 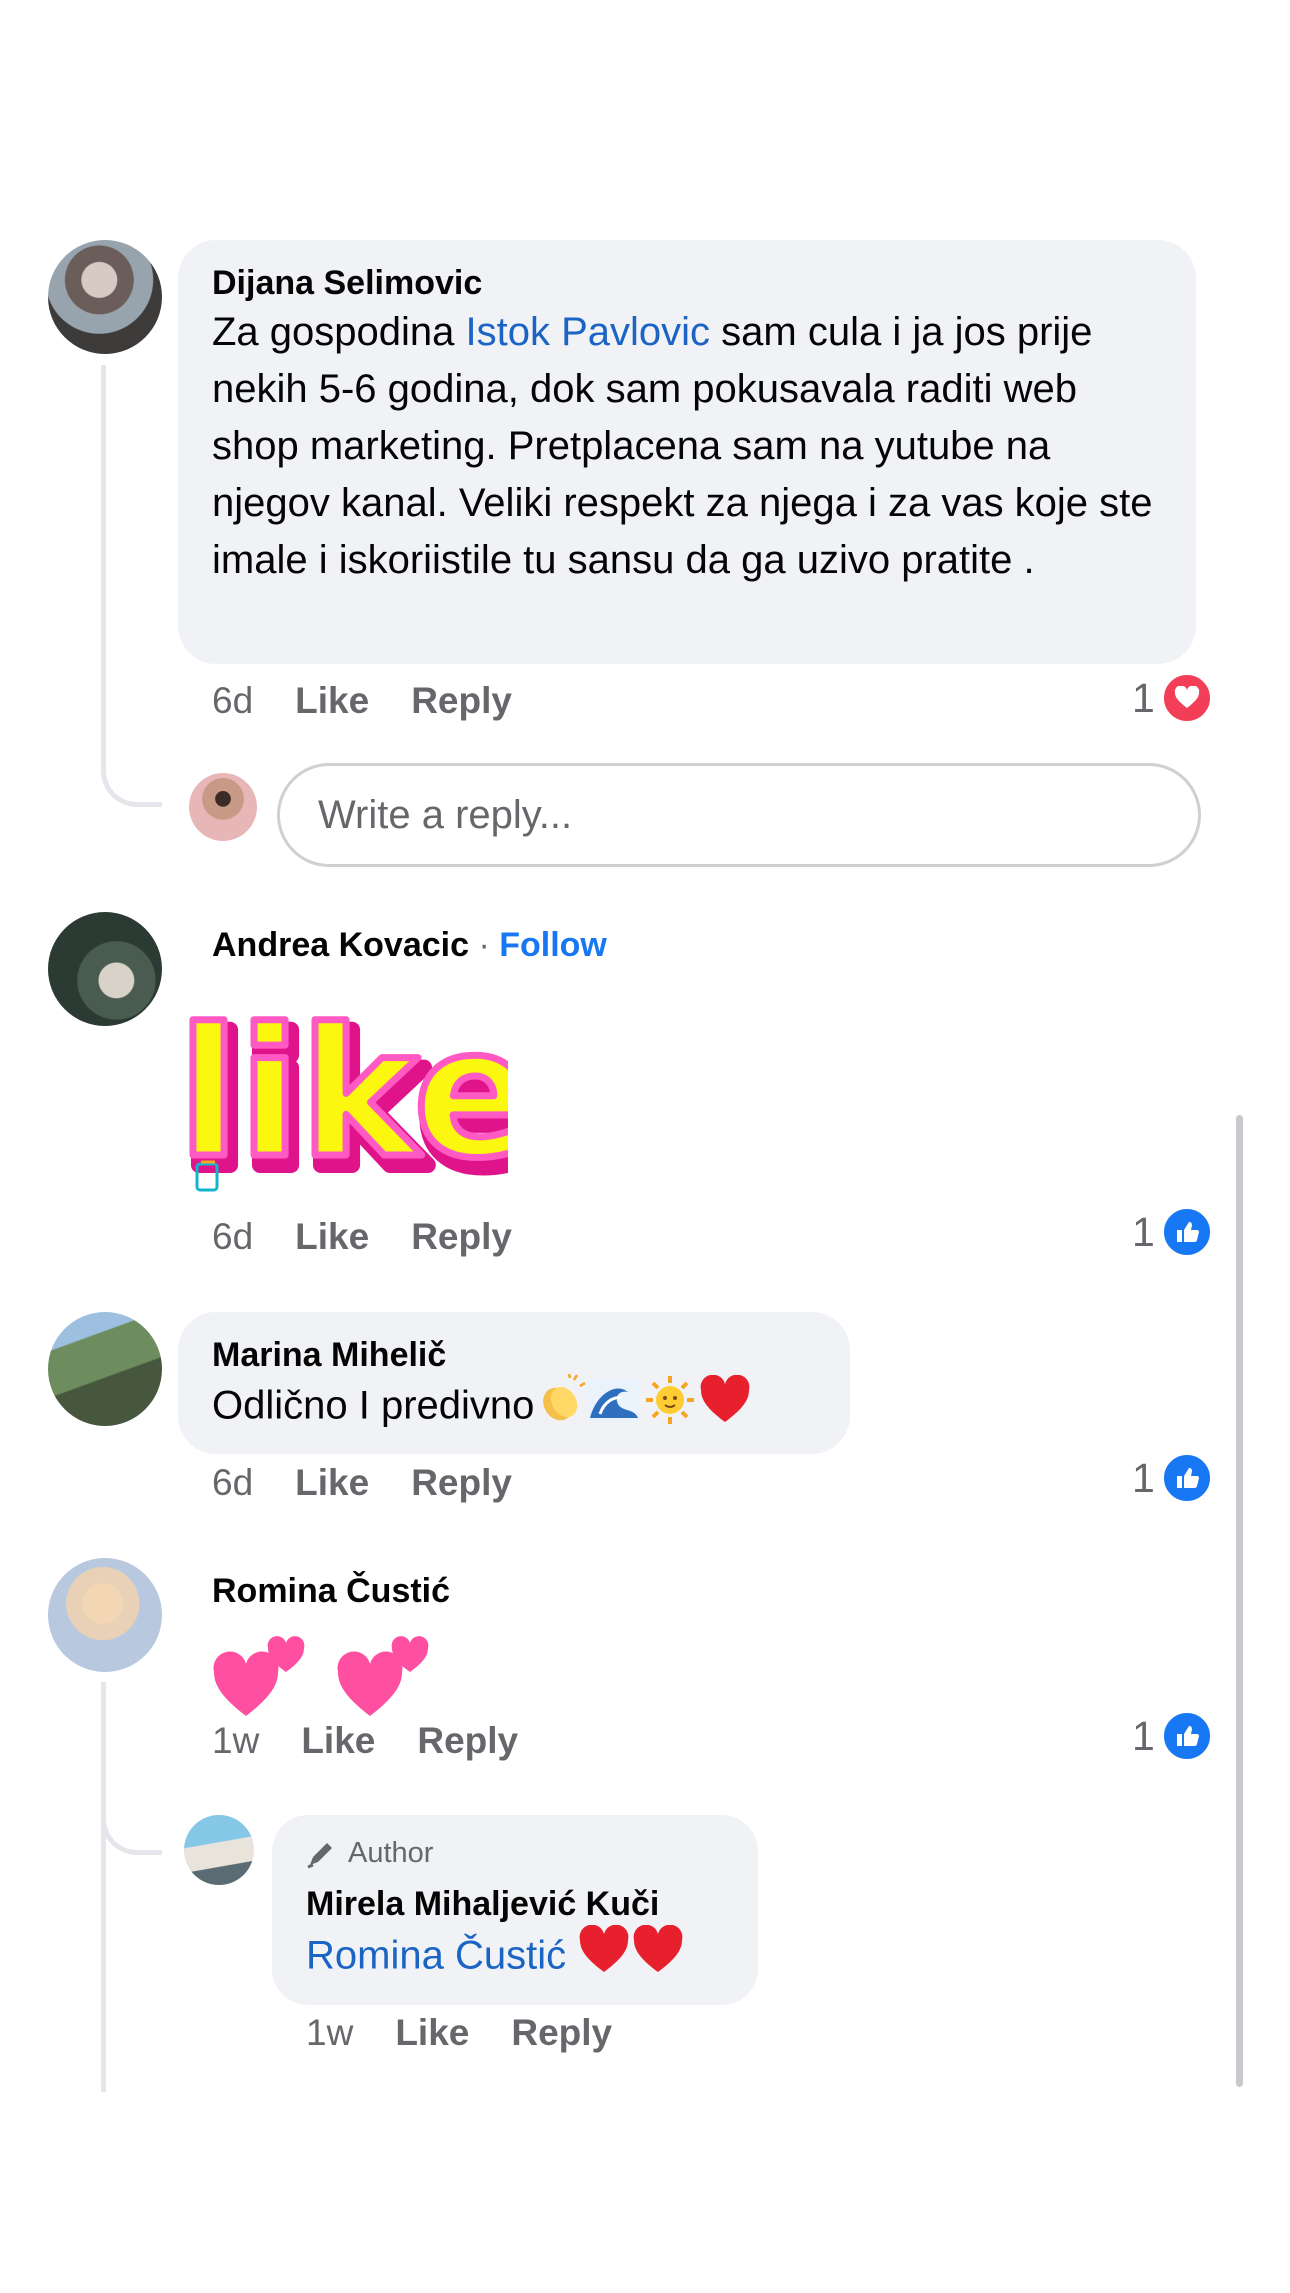 I want to click on reply-text: Romina Čustić, so click(x=495, y=1957).